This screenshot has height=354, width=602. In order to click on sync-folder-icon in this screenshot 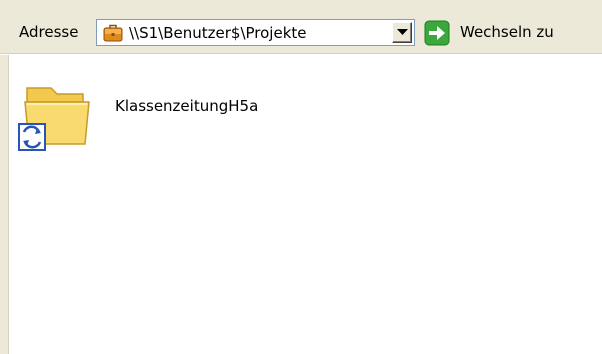, I will do `click(57, 115)`.